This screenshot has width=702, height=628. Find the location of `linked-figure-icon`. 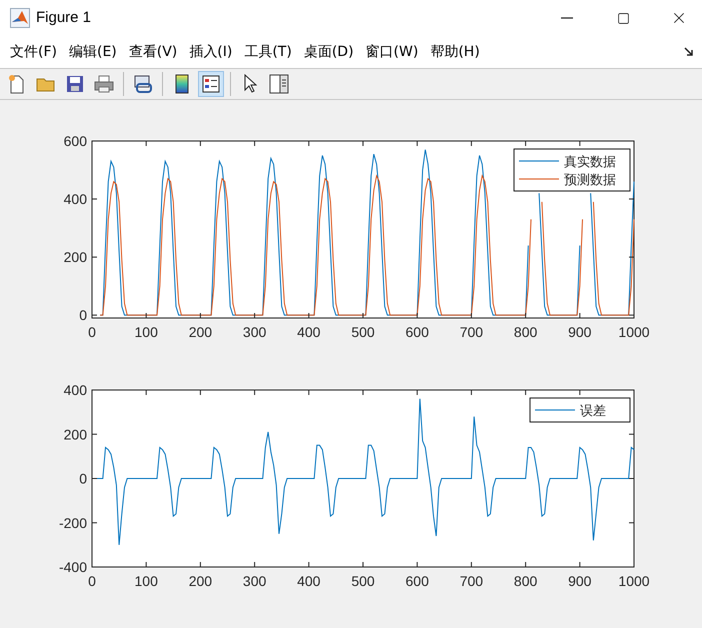

linked-figure-icon is located at coordinates (143, 84).